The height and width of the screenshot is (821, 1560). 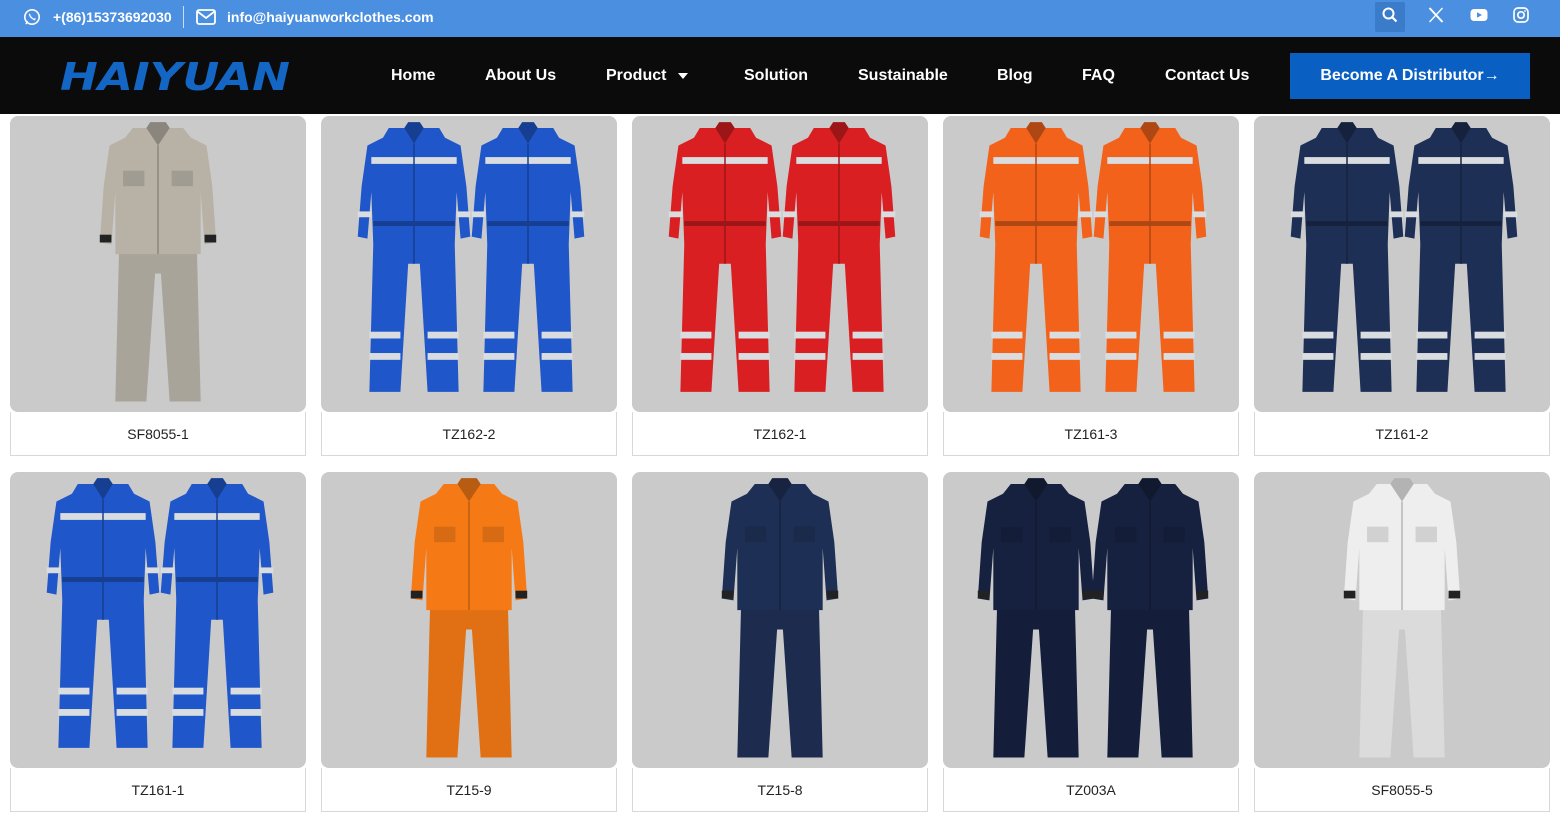 What do you see at coordinates (520, 75) in the screenshot?
I see `nav-about-us: About Us` at bounding box center [520, 75].